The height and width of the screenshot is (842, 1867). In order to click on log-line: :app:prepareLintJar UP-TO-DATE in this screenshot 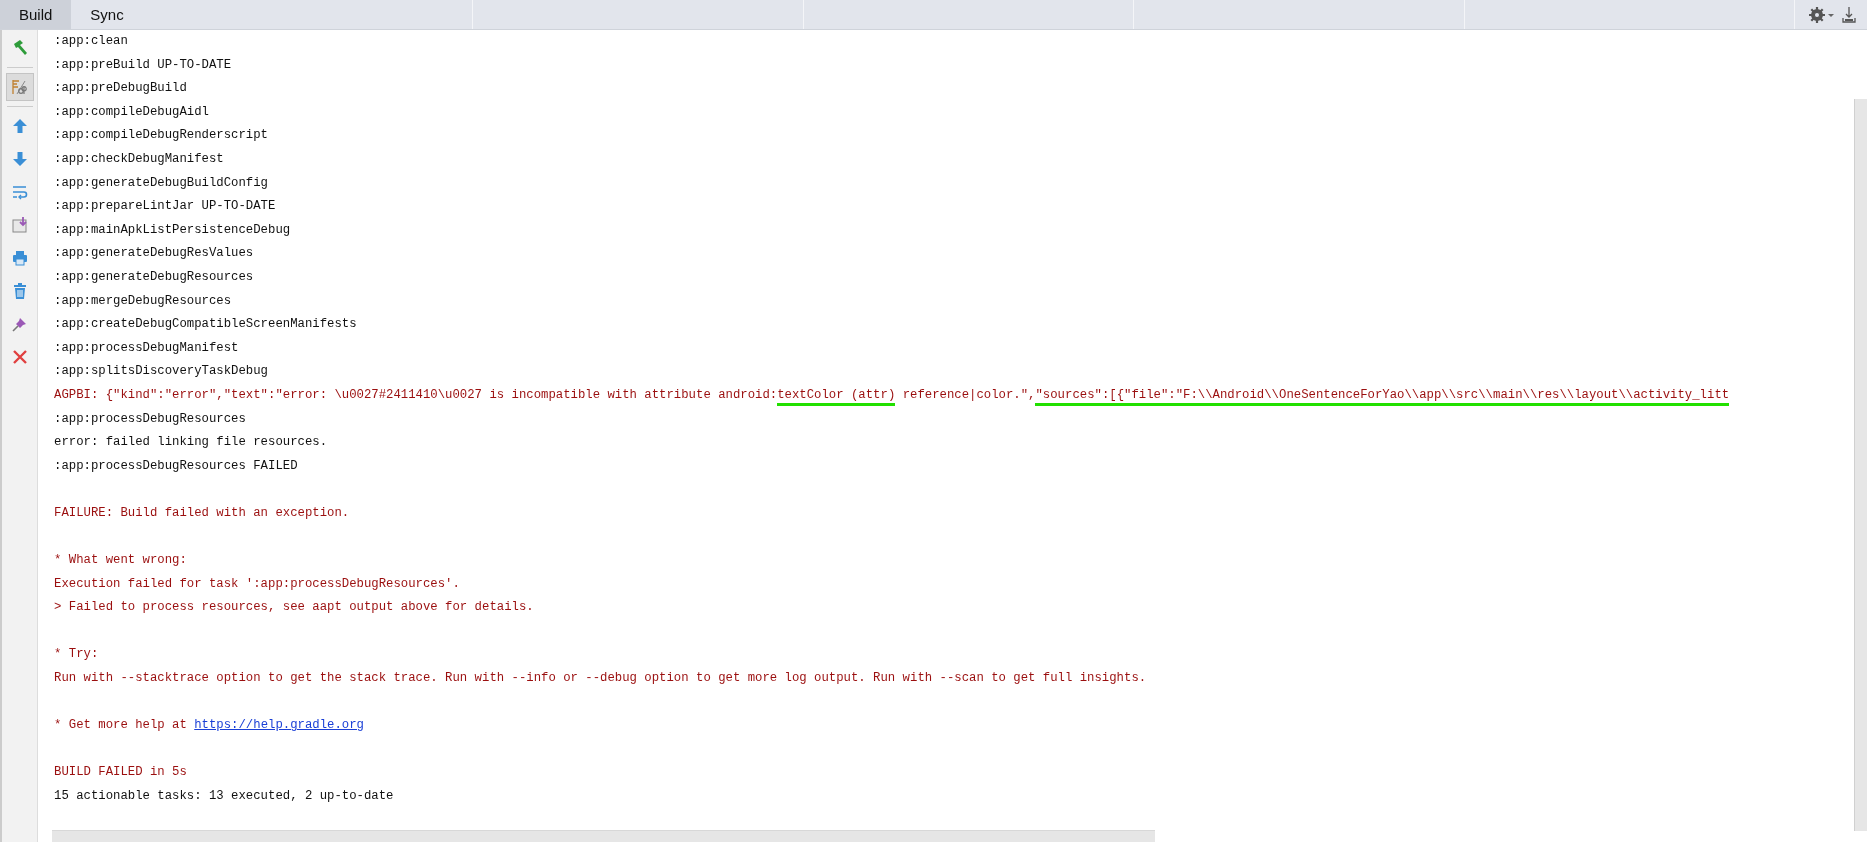, I will do `click(165, 207)`.